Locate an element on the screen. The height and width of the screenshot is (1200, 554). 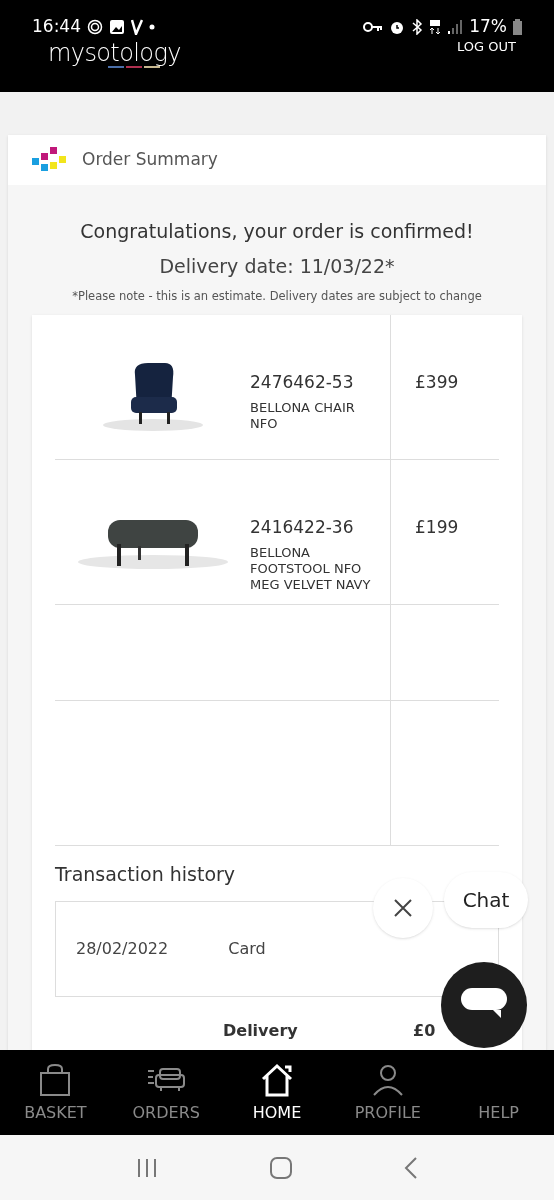
bluetooth-icon is located at coordinates (417, 26).